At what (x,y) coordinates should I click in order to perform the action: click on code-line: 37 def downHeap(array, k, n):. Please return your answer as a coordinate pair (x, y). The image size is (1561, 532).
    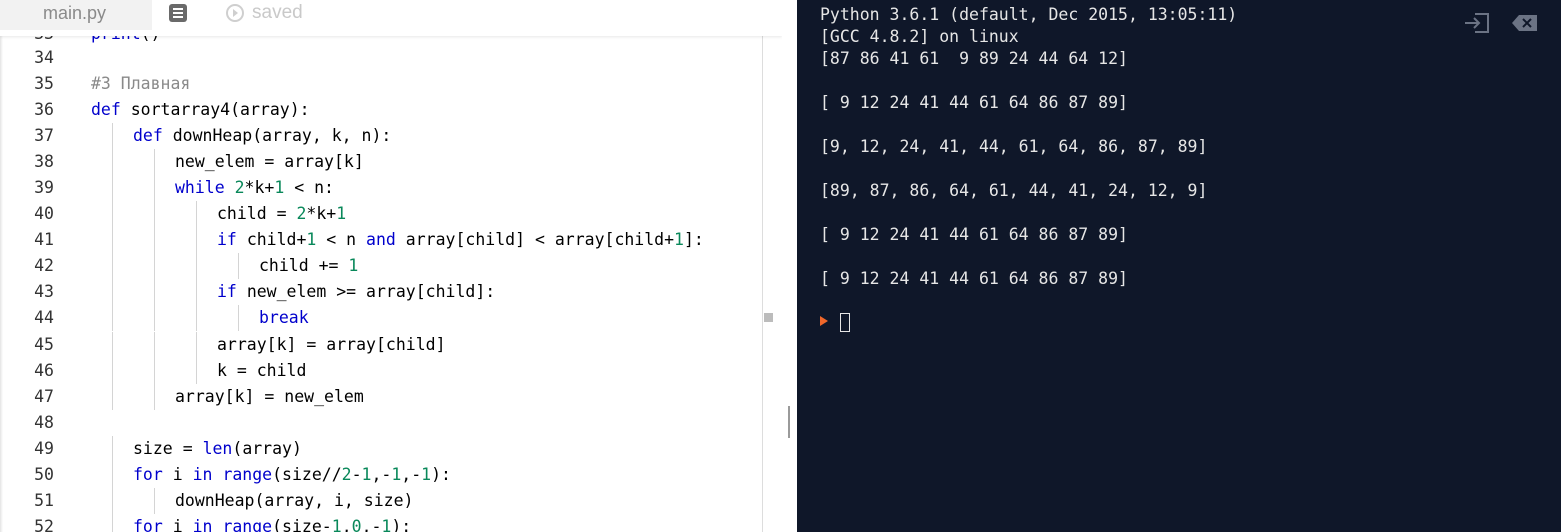
    Looking at the image, I should click on (380, 136).